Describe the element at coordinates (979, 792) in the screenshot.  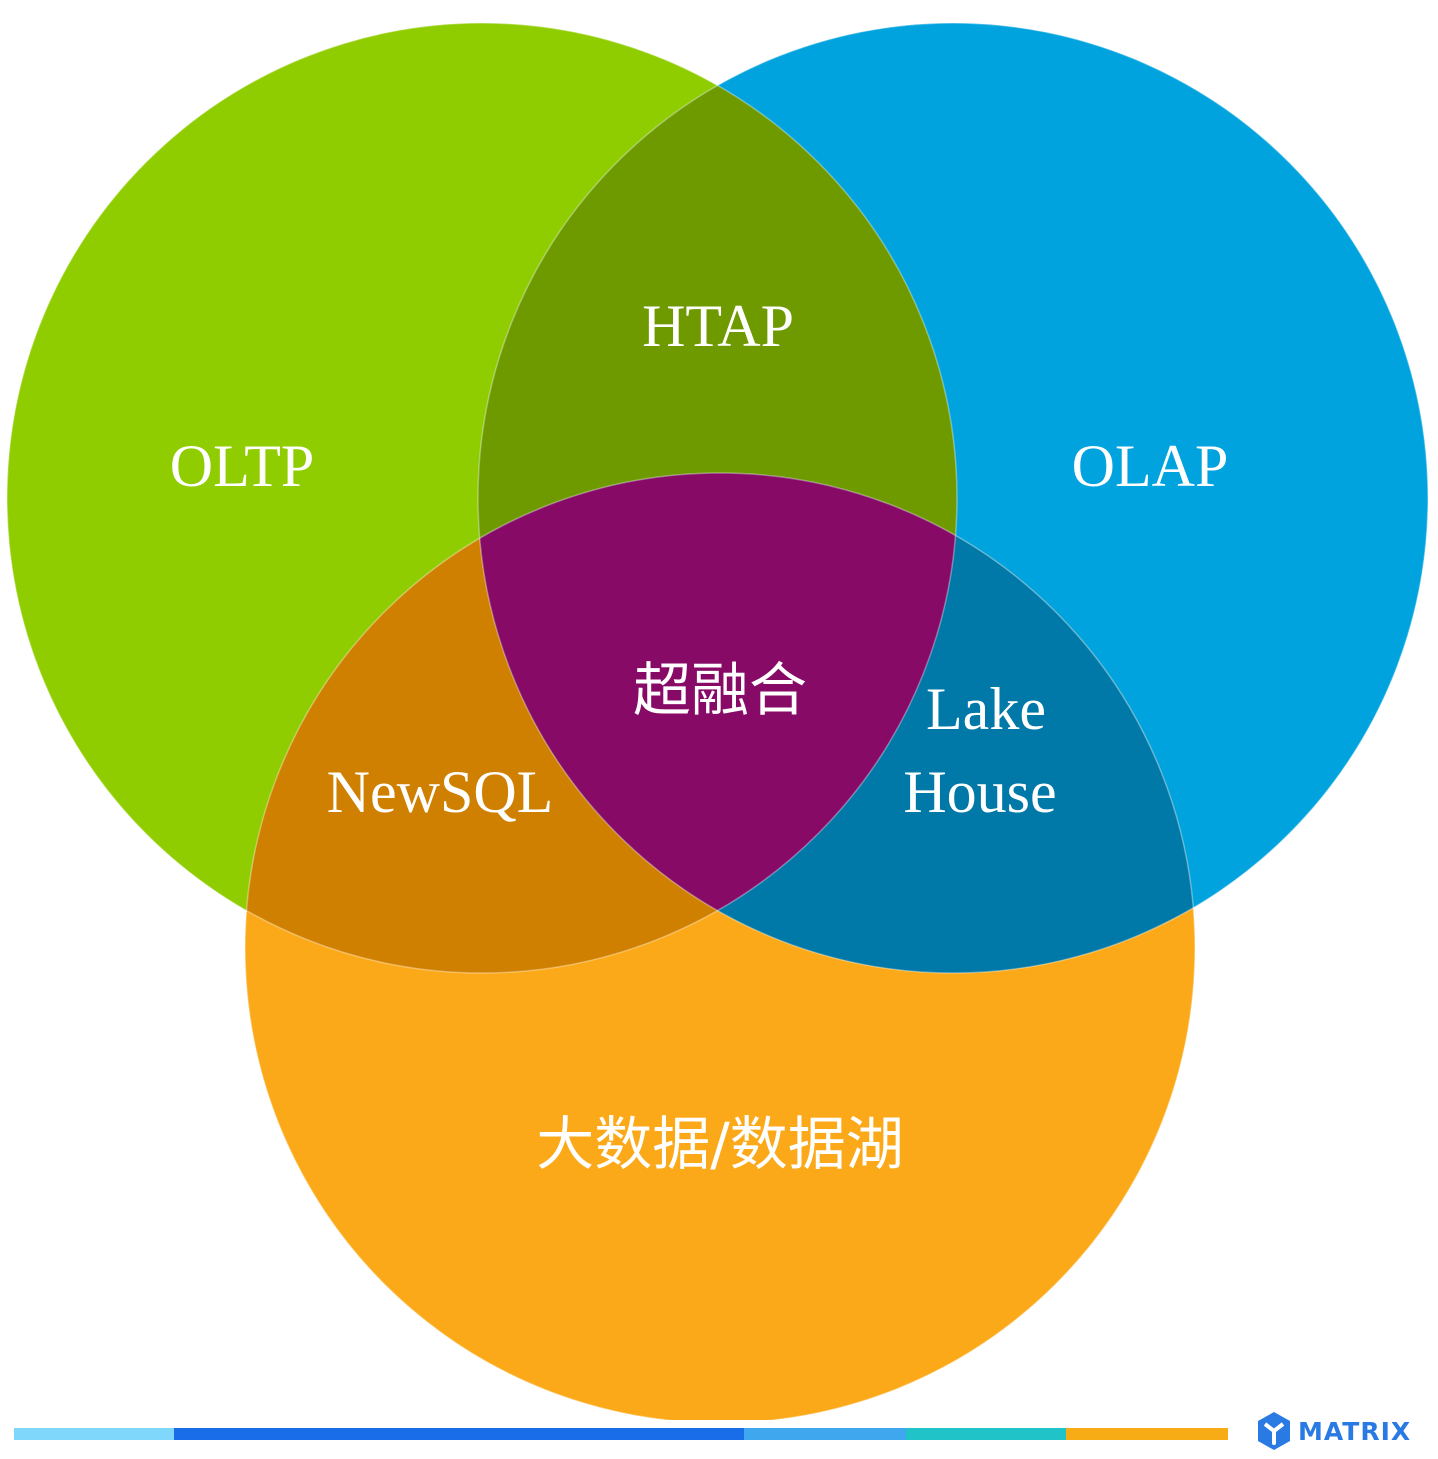
I see `lakehouse-label-line2: House` at that location.